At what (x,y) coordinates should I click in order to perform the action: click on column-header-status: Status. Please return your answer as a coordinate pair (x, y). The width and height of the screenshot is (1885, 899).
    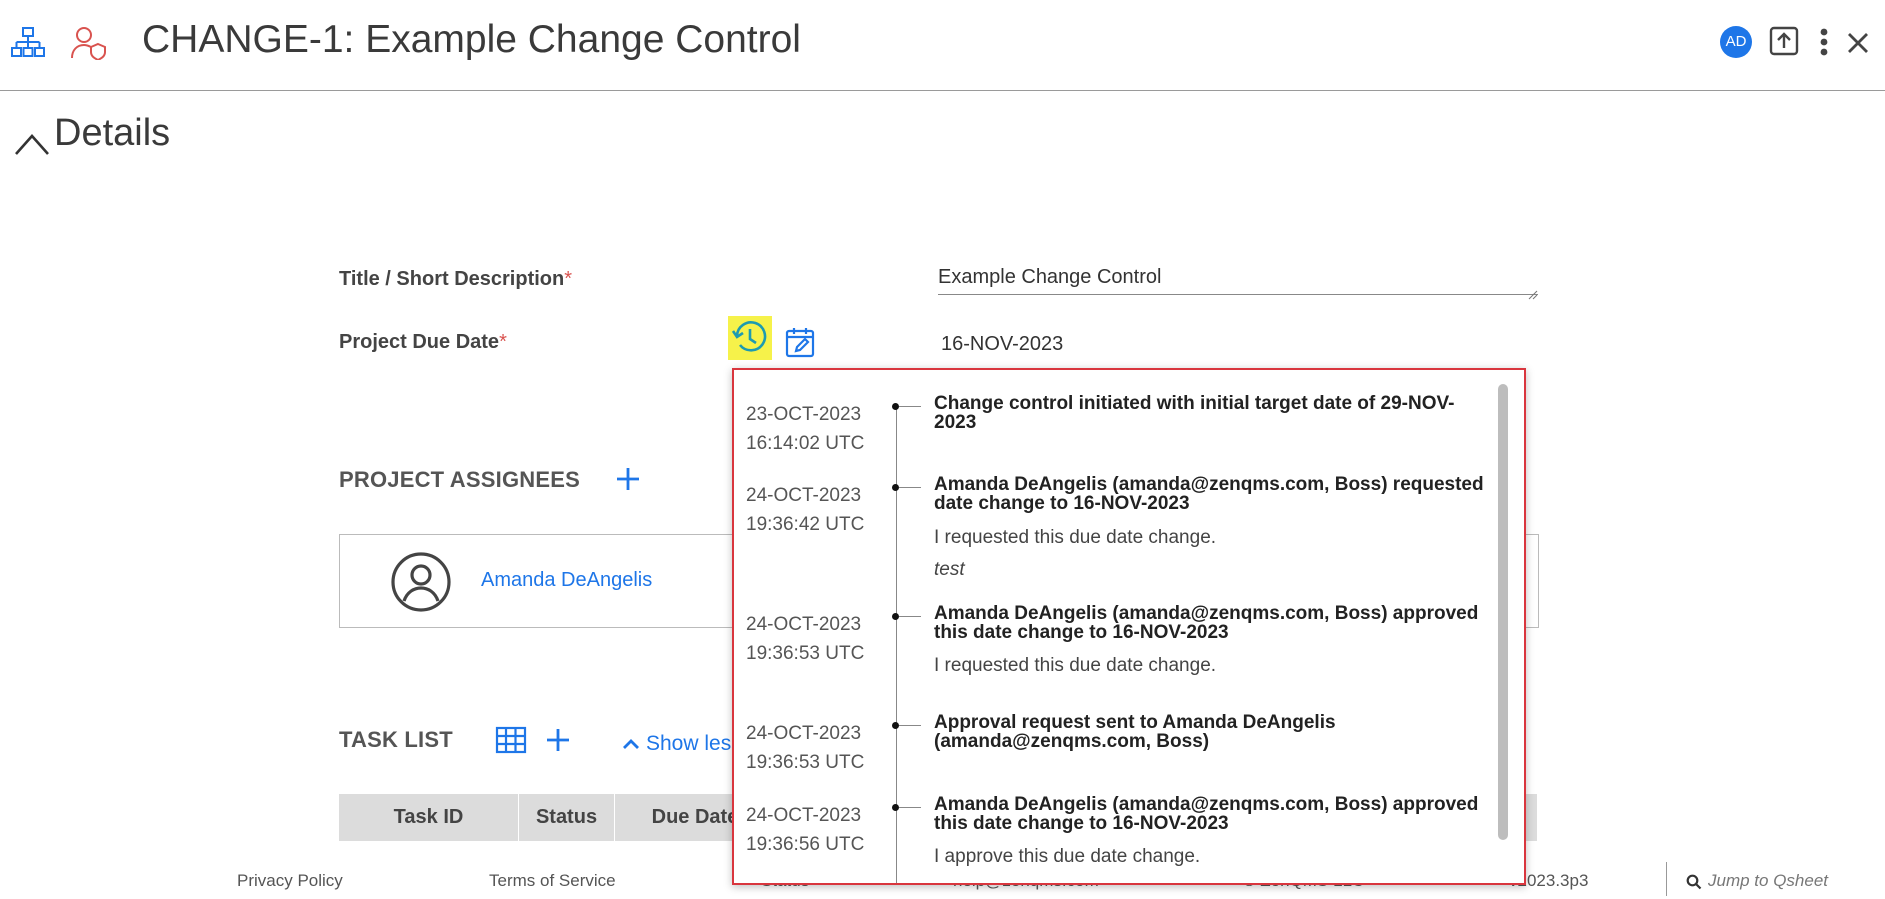
    Looking at the image, I should click on (567, 817).